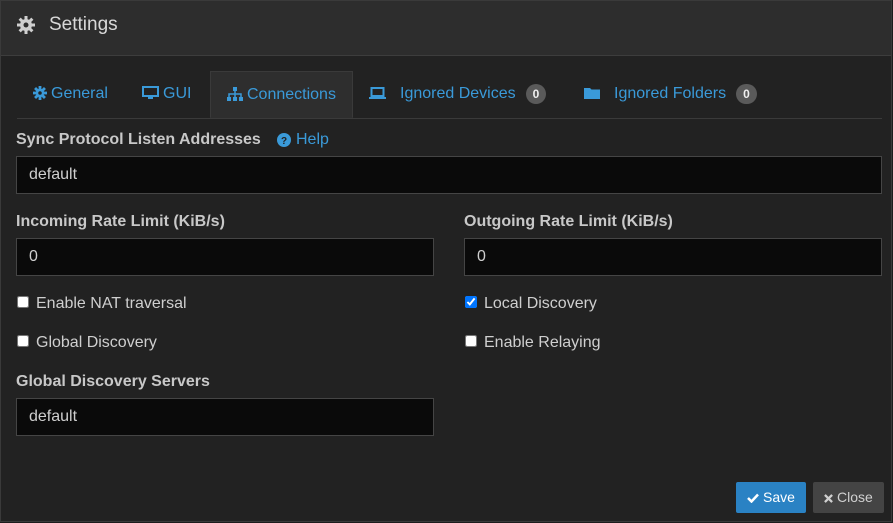 The width and height of the screenshot is (893, 523). I want to click on close-button: Close, so click(848, 497).